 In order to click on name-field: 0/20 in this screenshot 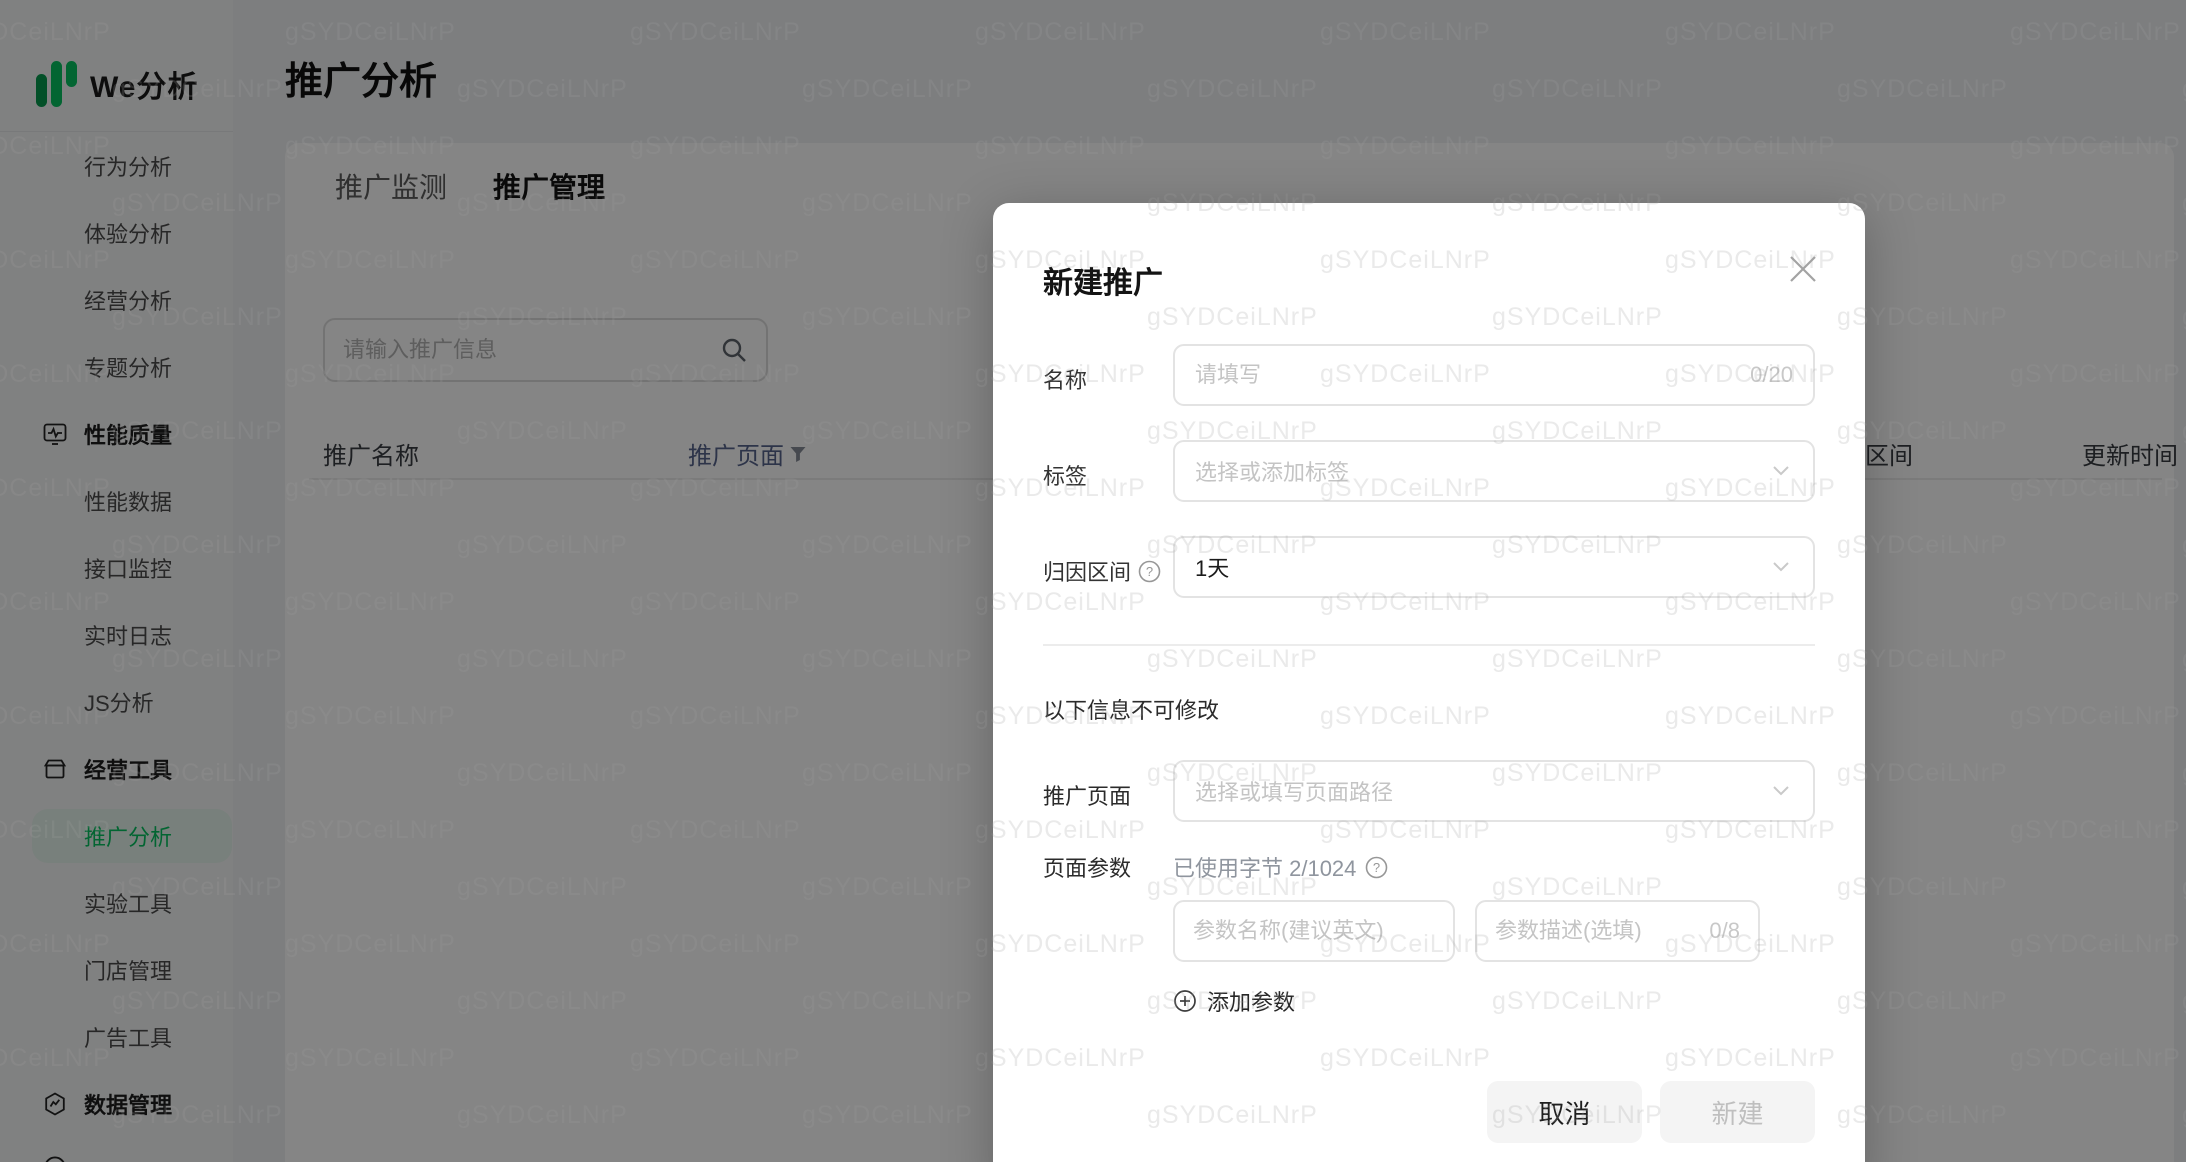, I will do `click(1494, 375)`.